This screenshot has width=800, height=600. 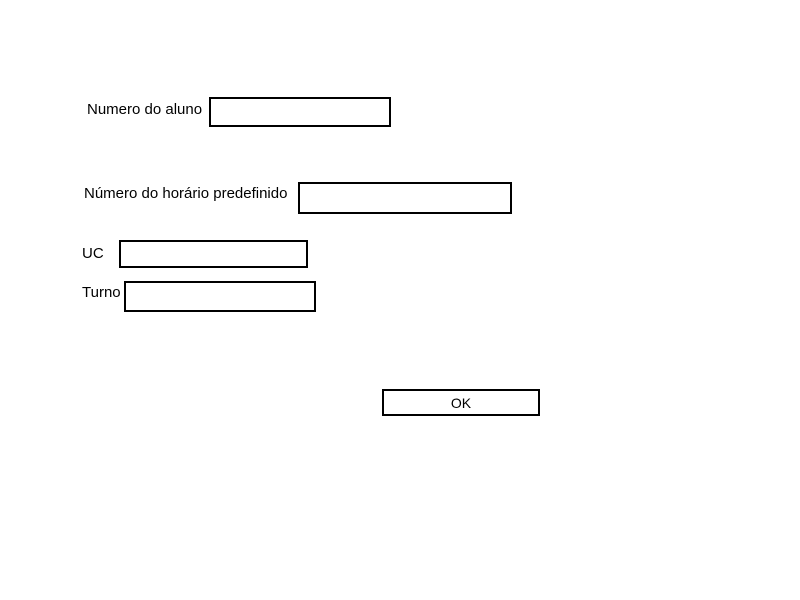 What do you see at coordinates (220, 296) in the screenshot?
I see `shift-input` at bounding box center [220, 296].